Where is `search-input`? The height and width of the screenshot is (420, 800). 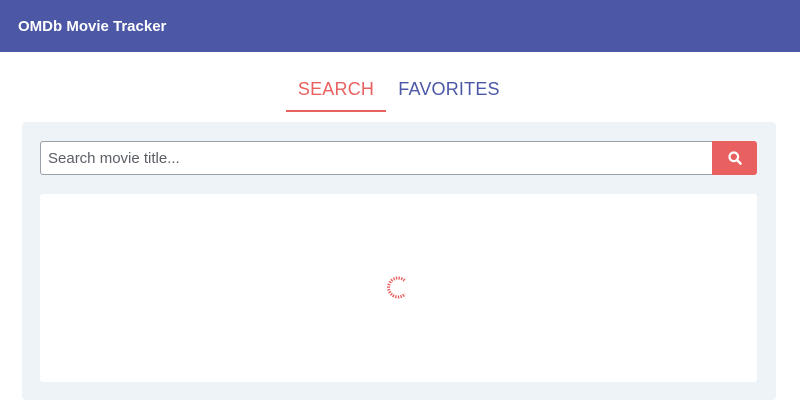
search-input is located at coordinates (376, 158).